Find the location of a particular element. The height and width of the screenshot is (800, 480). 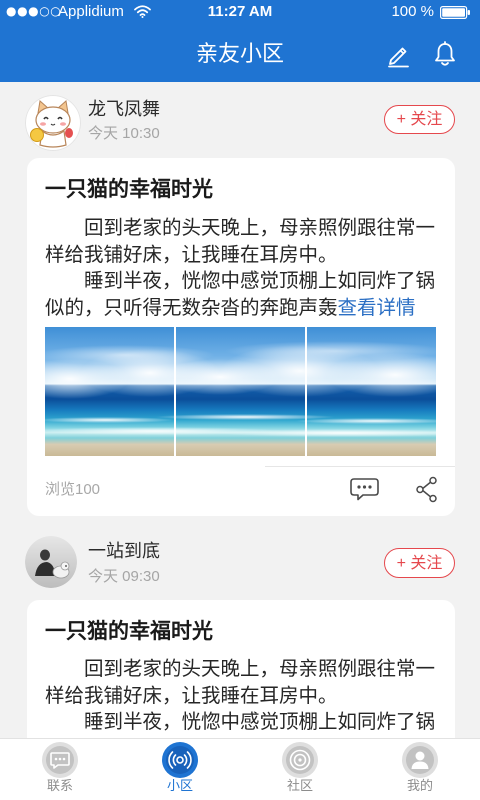

cat-avatar-image is located at coordinates (53, 123).